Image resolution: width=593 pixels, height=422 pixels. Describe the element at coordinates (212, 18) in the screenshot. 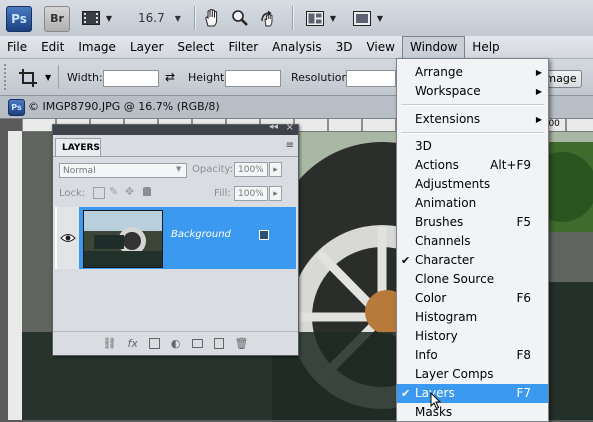

I see `hand-icon` at that location.